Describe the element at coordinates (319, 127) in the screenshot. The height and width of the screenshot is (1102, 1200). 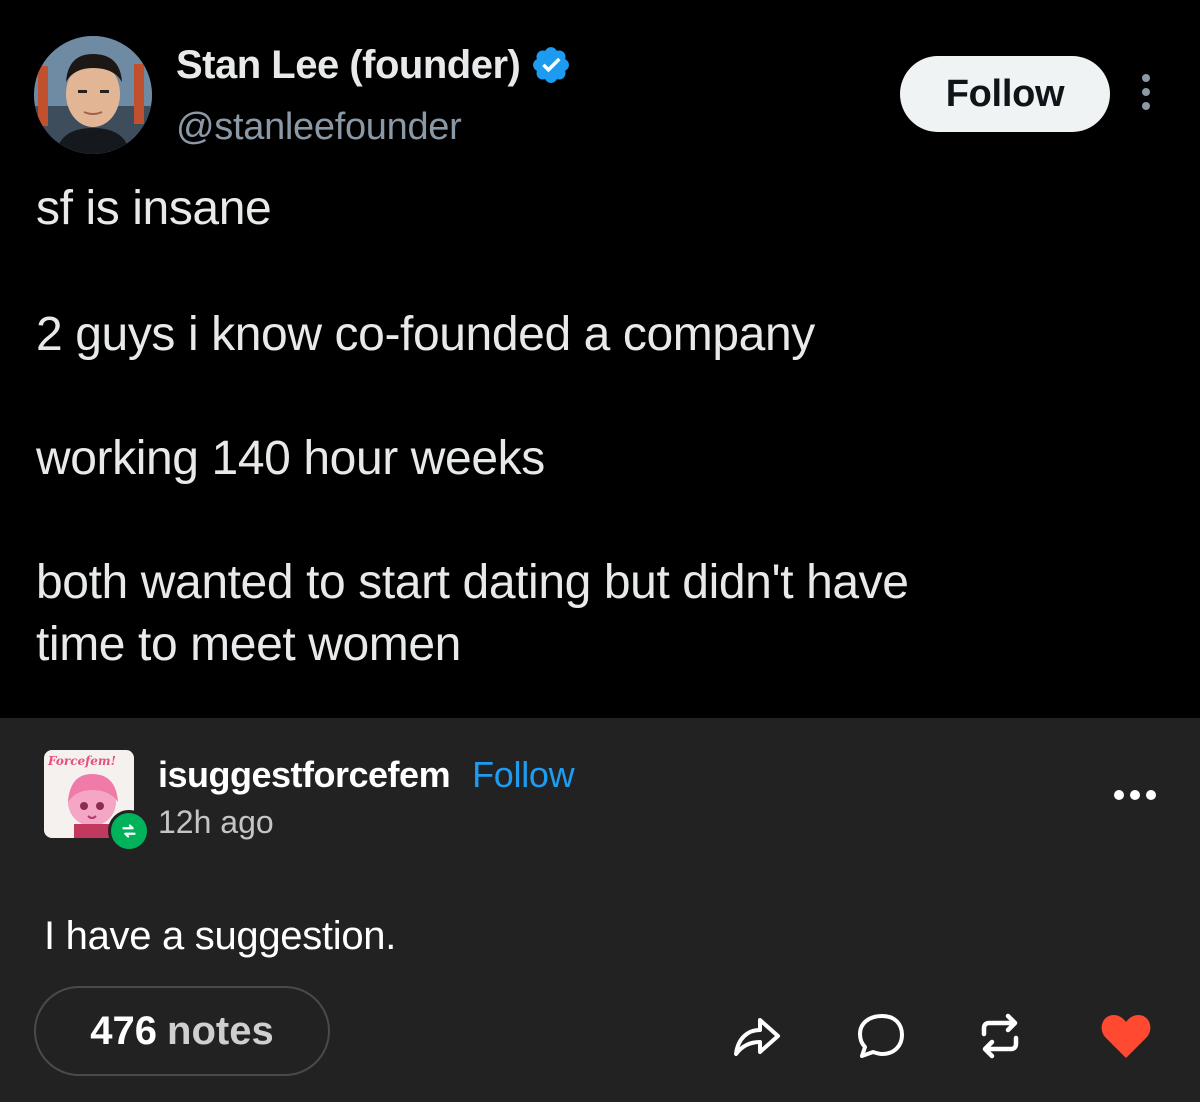
I see `author-handle: @stanleefounder` at that location.